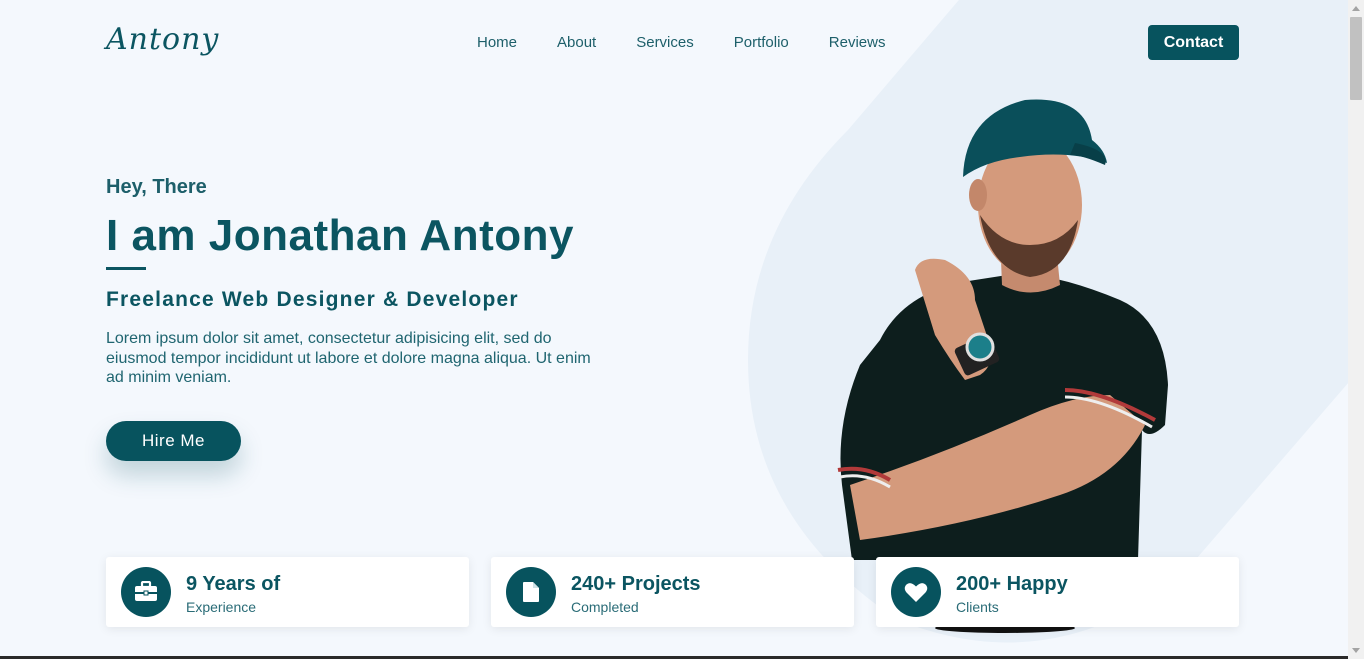 This screenshot has width=1364, height=659. What do you see at coordinates (1193, 42) in the screenshot?
I see `contact-button: Contact` at bounding box center [1193, 42].